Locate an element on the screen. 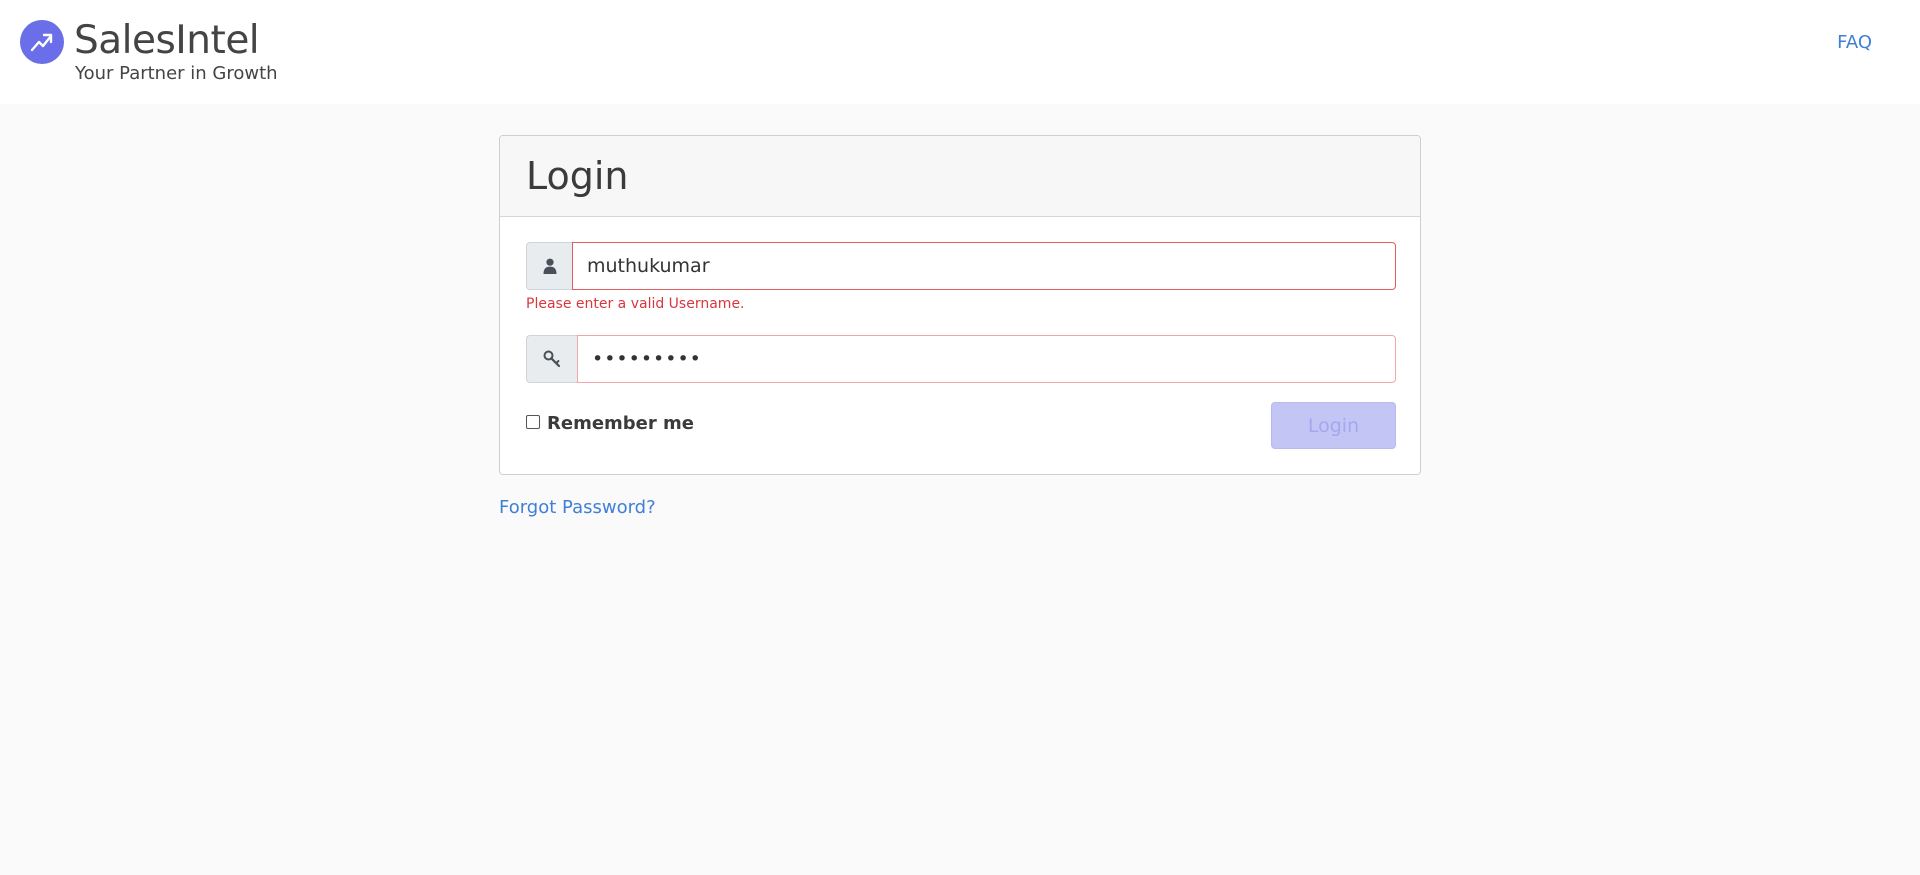 This screenshot has width=1920, height=875. remember-me-label: Remember me is located at coordinates (620, 423).